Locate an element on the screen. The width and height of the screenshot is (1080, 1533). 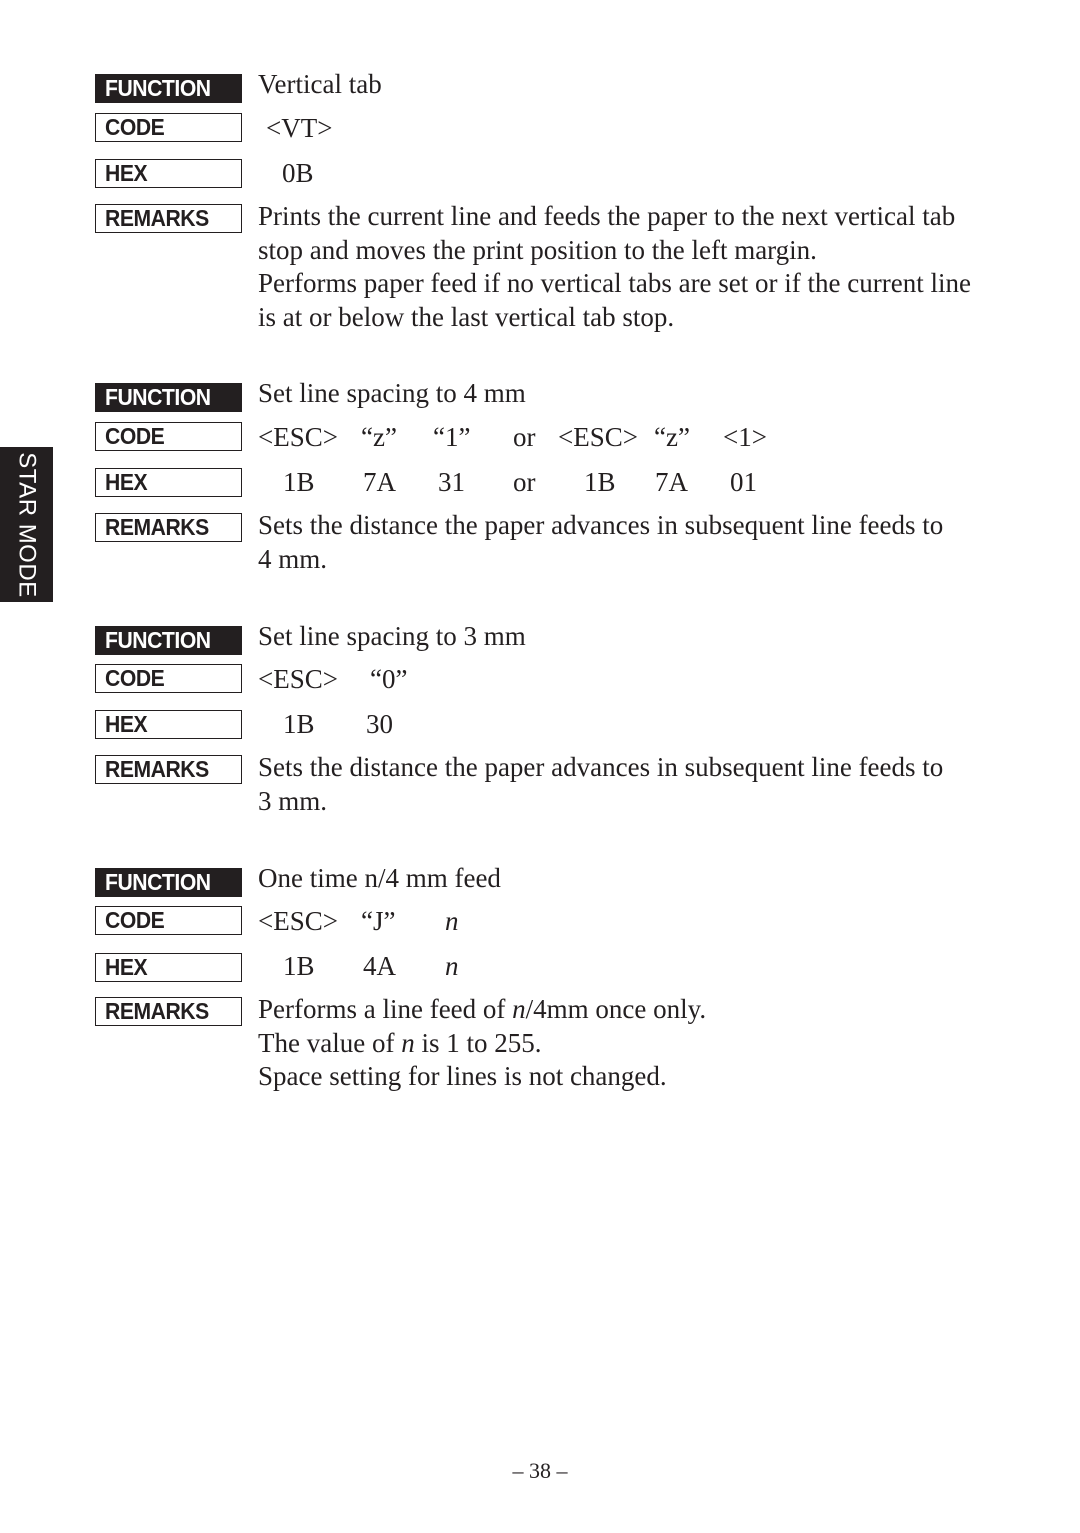
hex-parameter: n is located at coordinates (452, 966).